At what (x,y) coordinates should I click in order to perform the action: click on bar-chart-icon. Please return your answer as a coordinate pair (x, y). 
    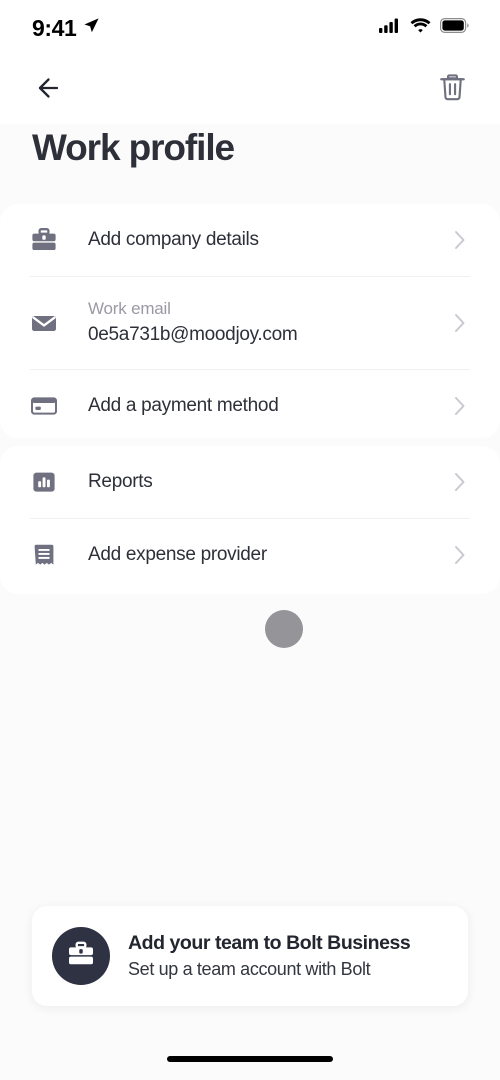
    Looking at the image, I should click on (48, 482).